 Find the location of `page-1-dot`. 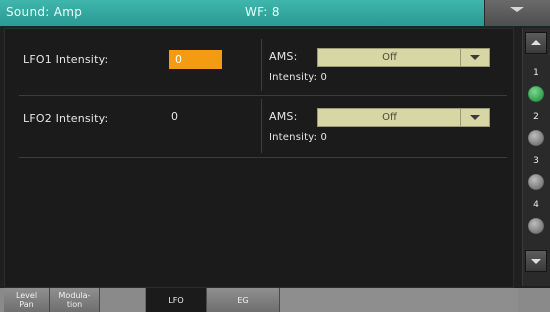

page-1-dot is located at coordinates (536, 94).